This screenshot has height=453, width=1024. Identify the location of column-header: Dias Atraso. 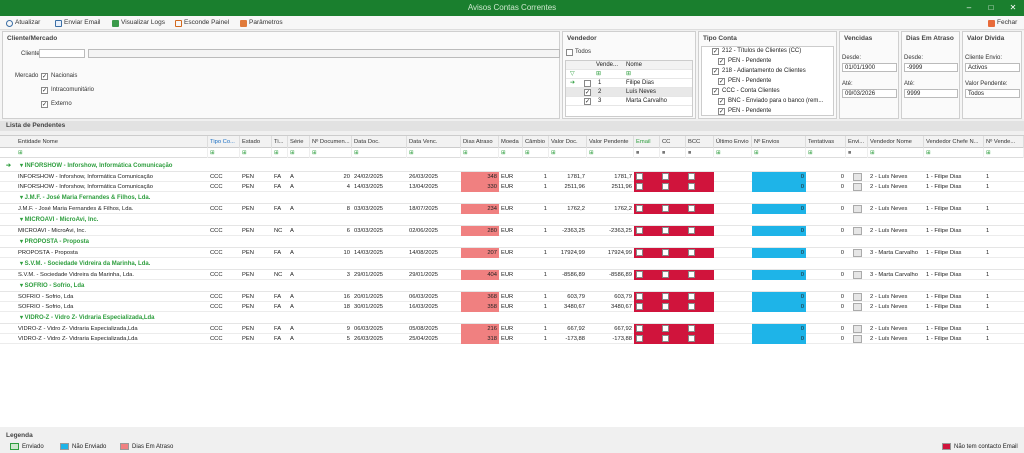
(480, 142).